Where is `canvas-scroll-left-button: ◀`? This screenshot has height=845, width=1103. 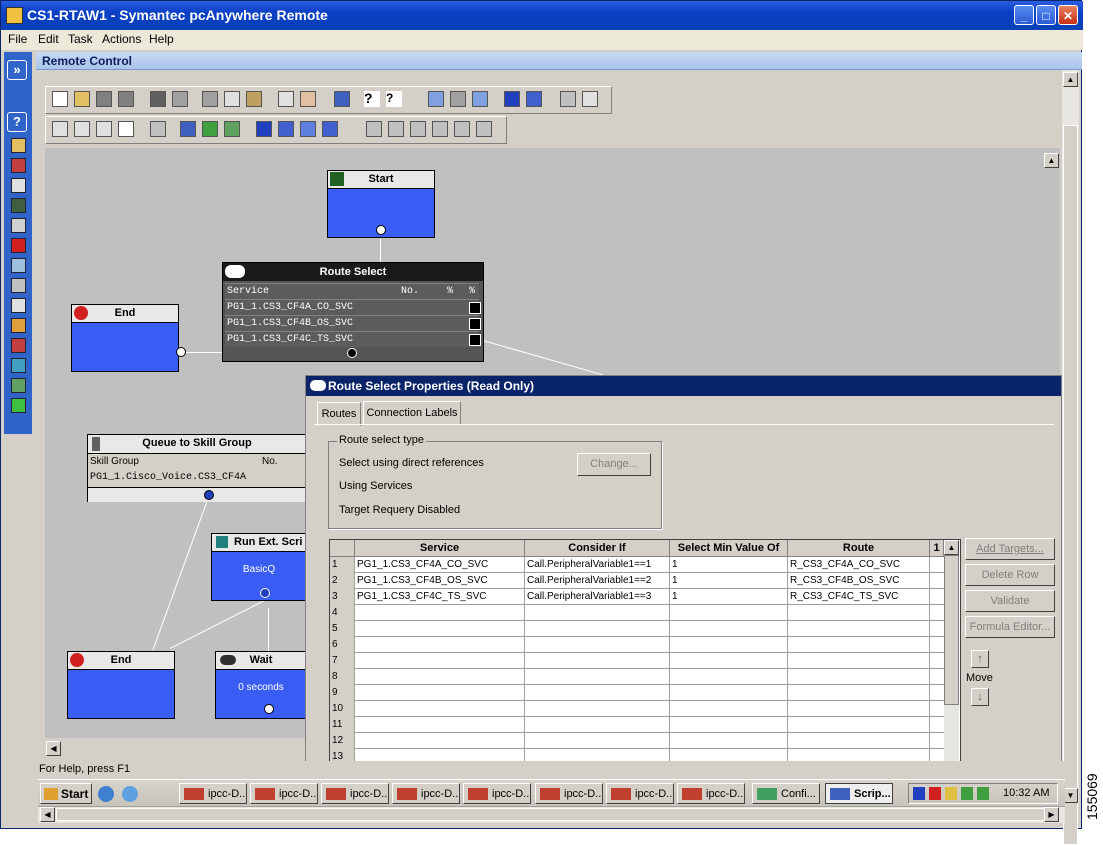
canvas-scroll-left-button: ◀ is located at coordinates (53, 748).